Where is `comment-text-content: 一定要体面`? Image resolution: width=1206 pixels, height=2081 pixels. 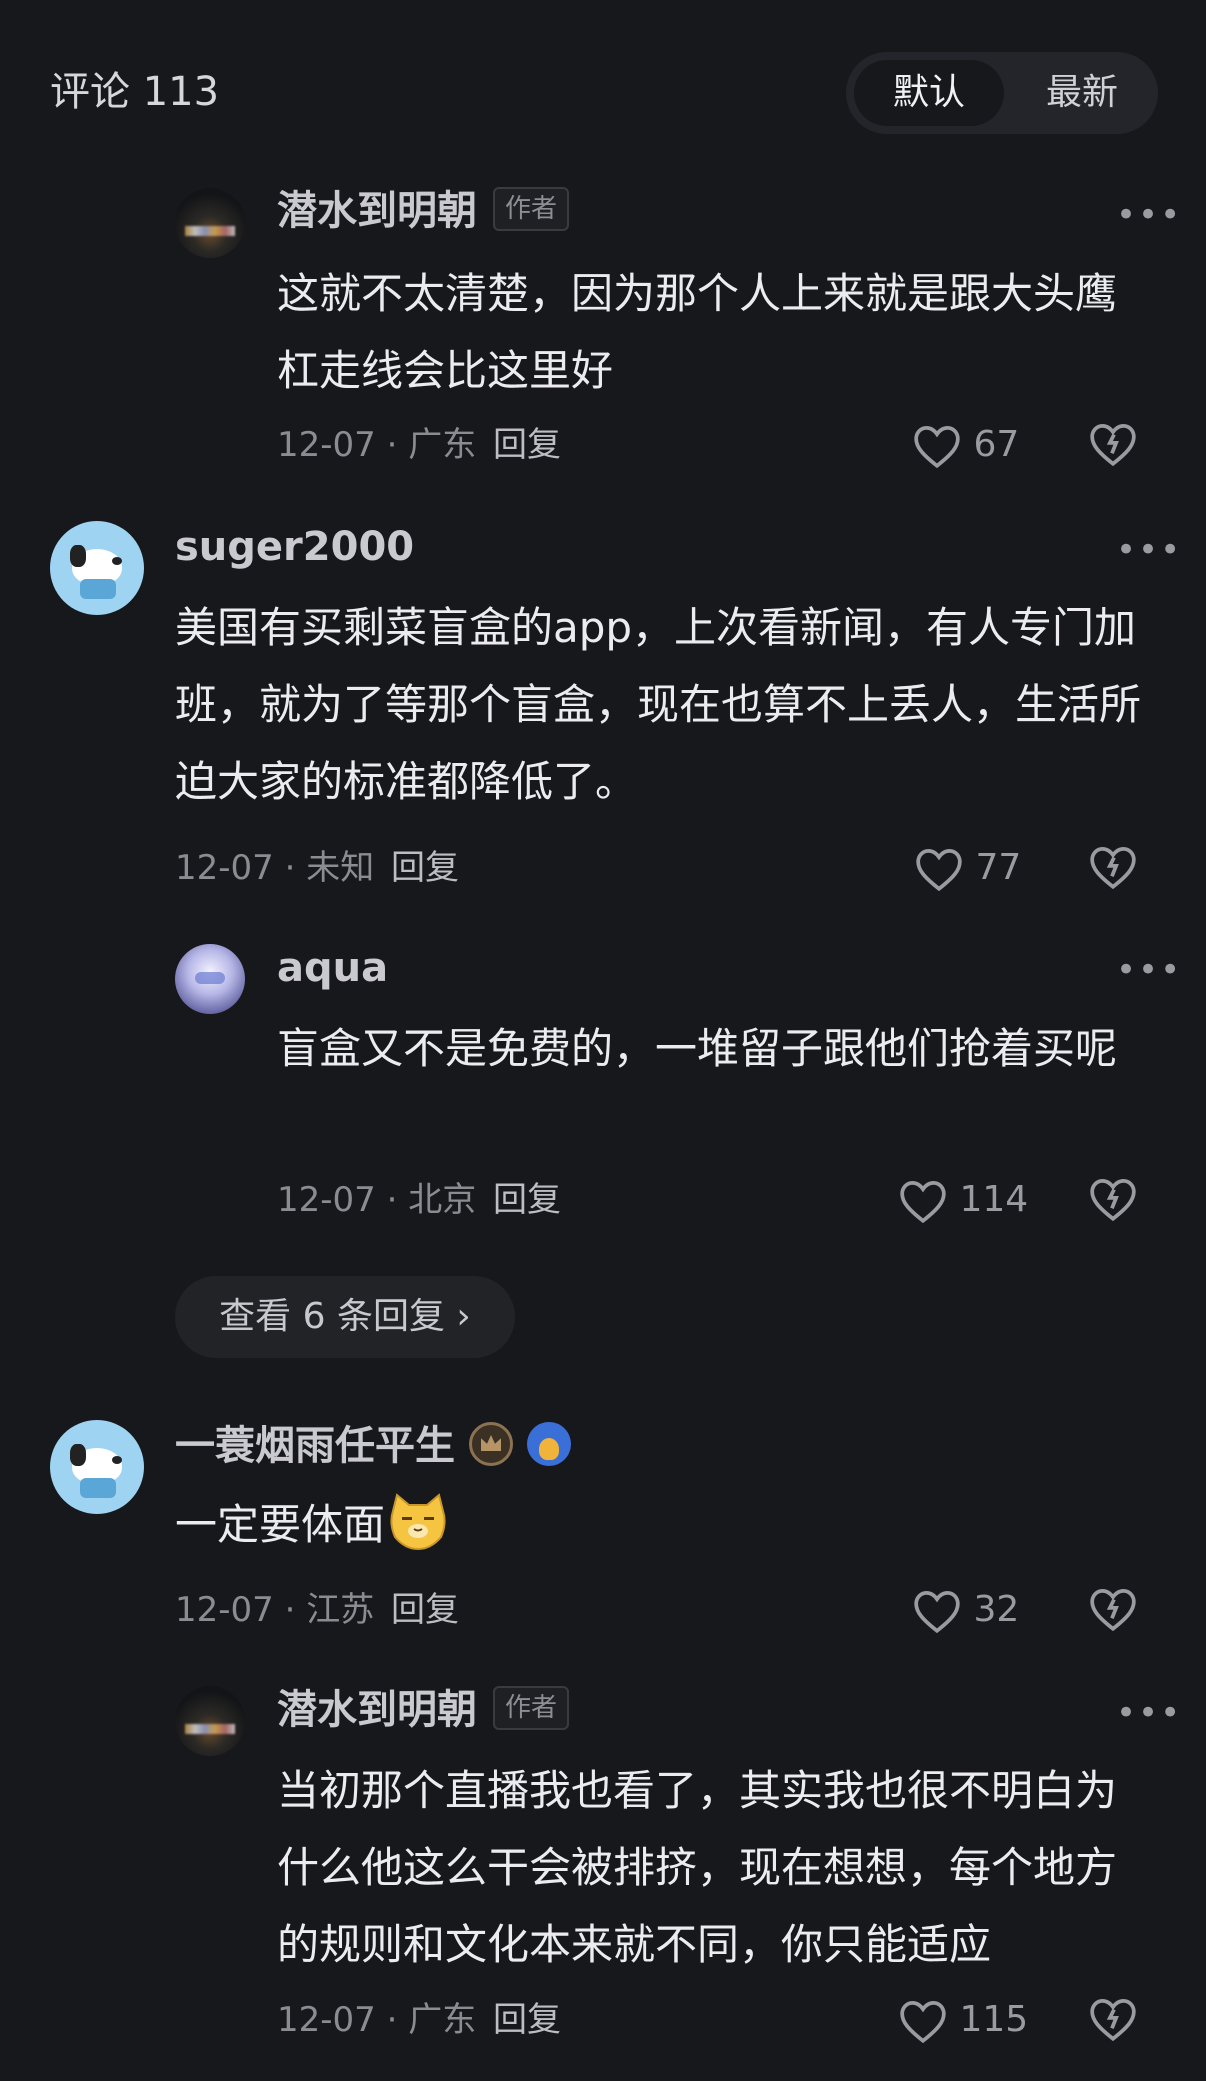 comment-text-content: 一定要体面 is located at coordinates (280, 1524).